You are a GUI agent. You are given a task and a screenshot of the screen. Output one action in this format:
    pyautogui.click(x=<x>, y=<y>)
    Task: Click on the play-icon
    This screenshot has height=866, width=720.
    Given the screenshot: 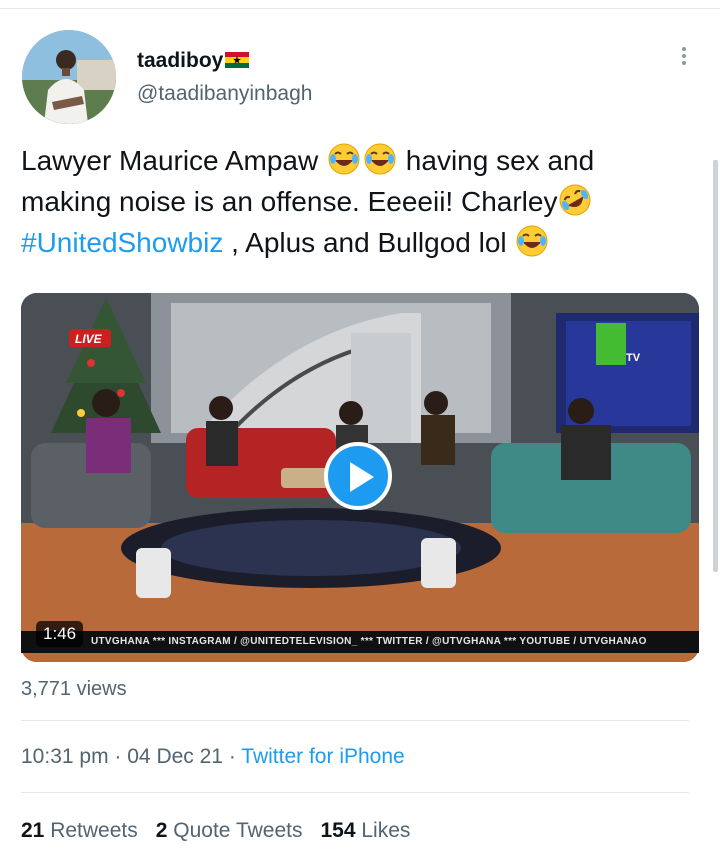 What is the action you would take?
    pyautogui.click(x=362, y=477)
    